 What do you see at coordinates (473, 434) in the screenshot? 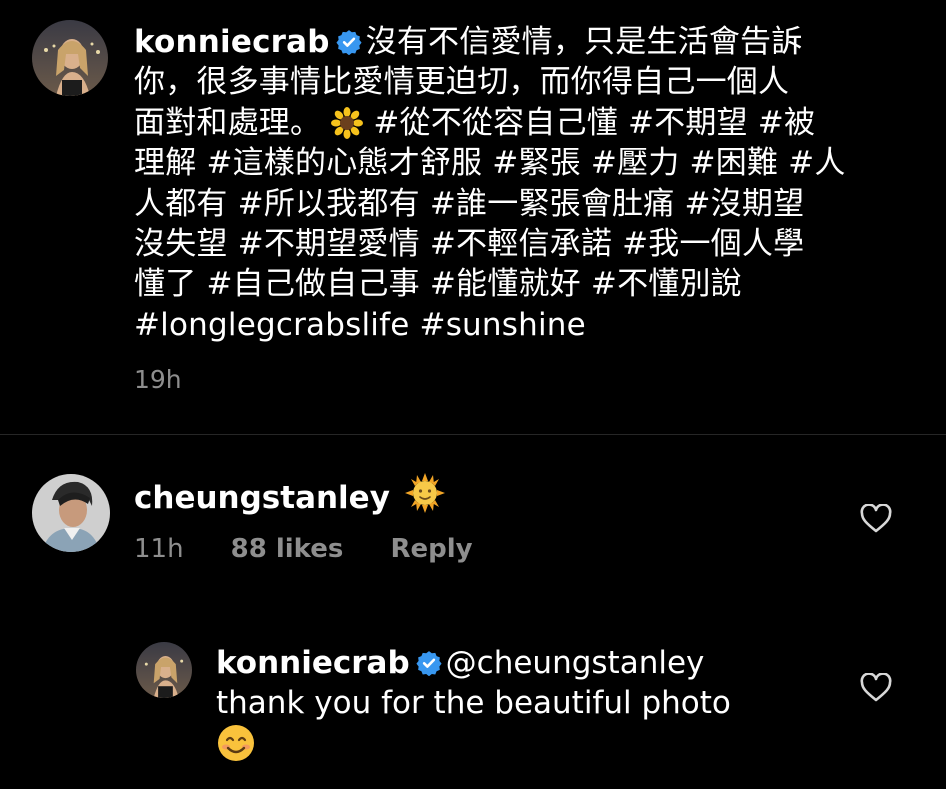
I see `divider` at bounding box center [473, 434].